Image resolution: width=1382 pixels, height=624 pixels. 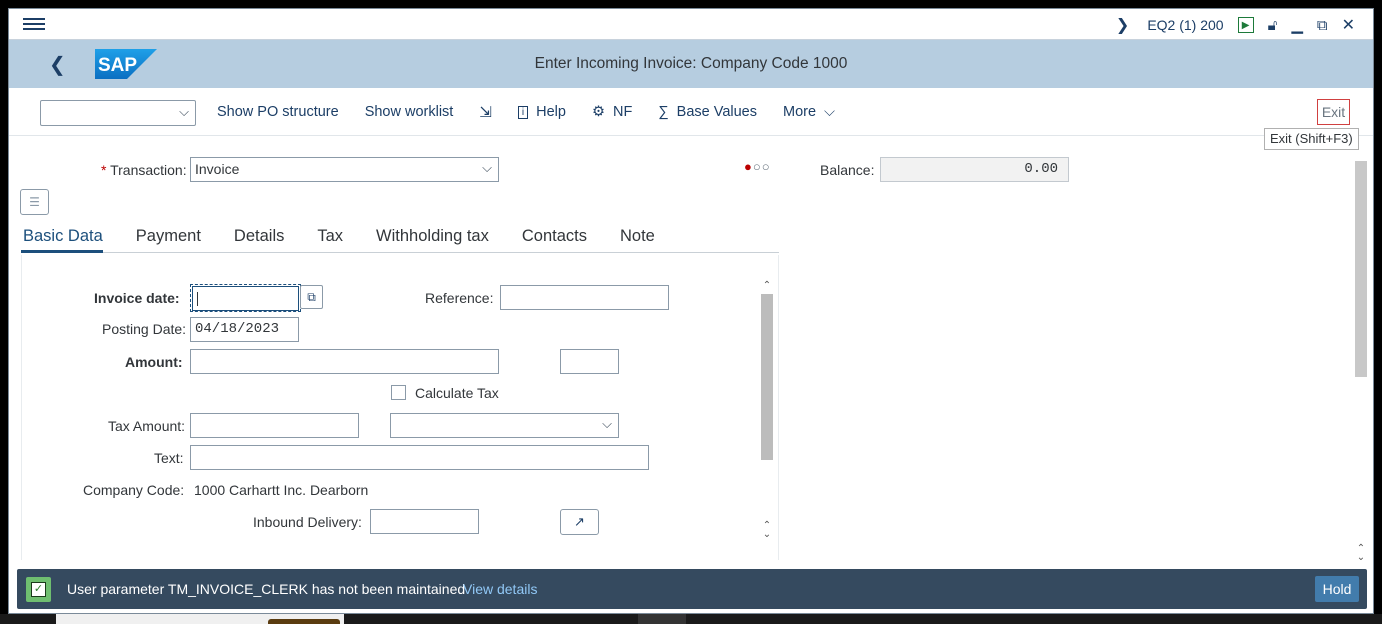 I want to click on reference-label: Reference:, so click(x=459, y=298).